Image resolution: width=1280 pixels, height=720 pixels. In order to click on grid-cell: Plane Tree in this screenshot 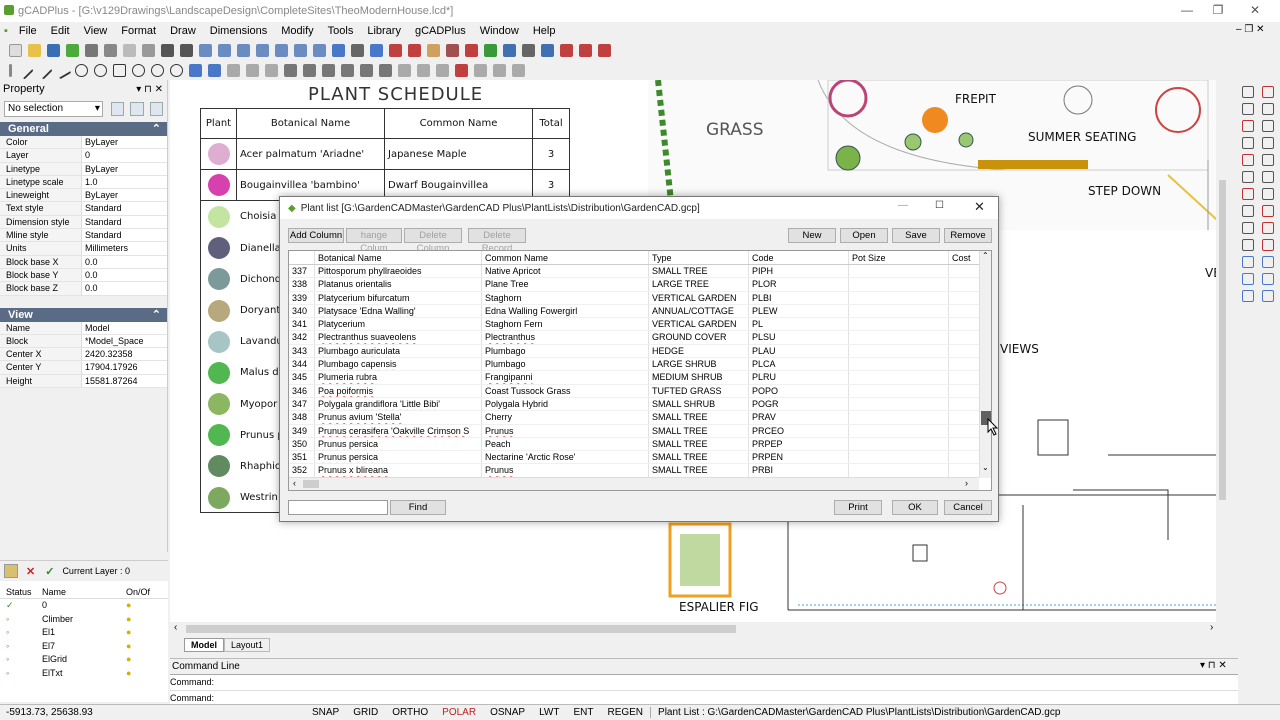, I will do `click(565, 284)`.